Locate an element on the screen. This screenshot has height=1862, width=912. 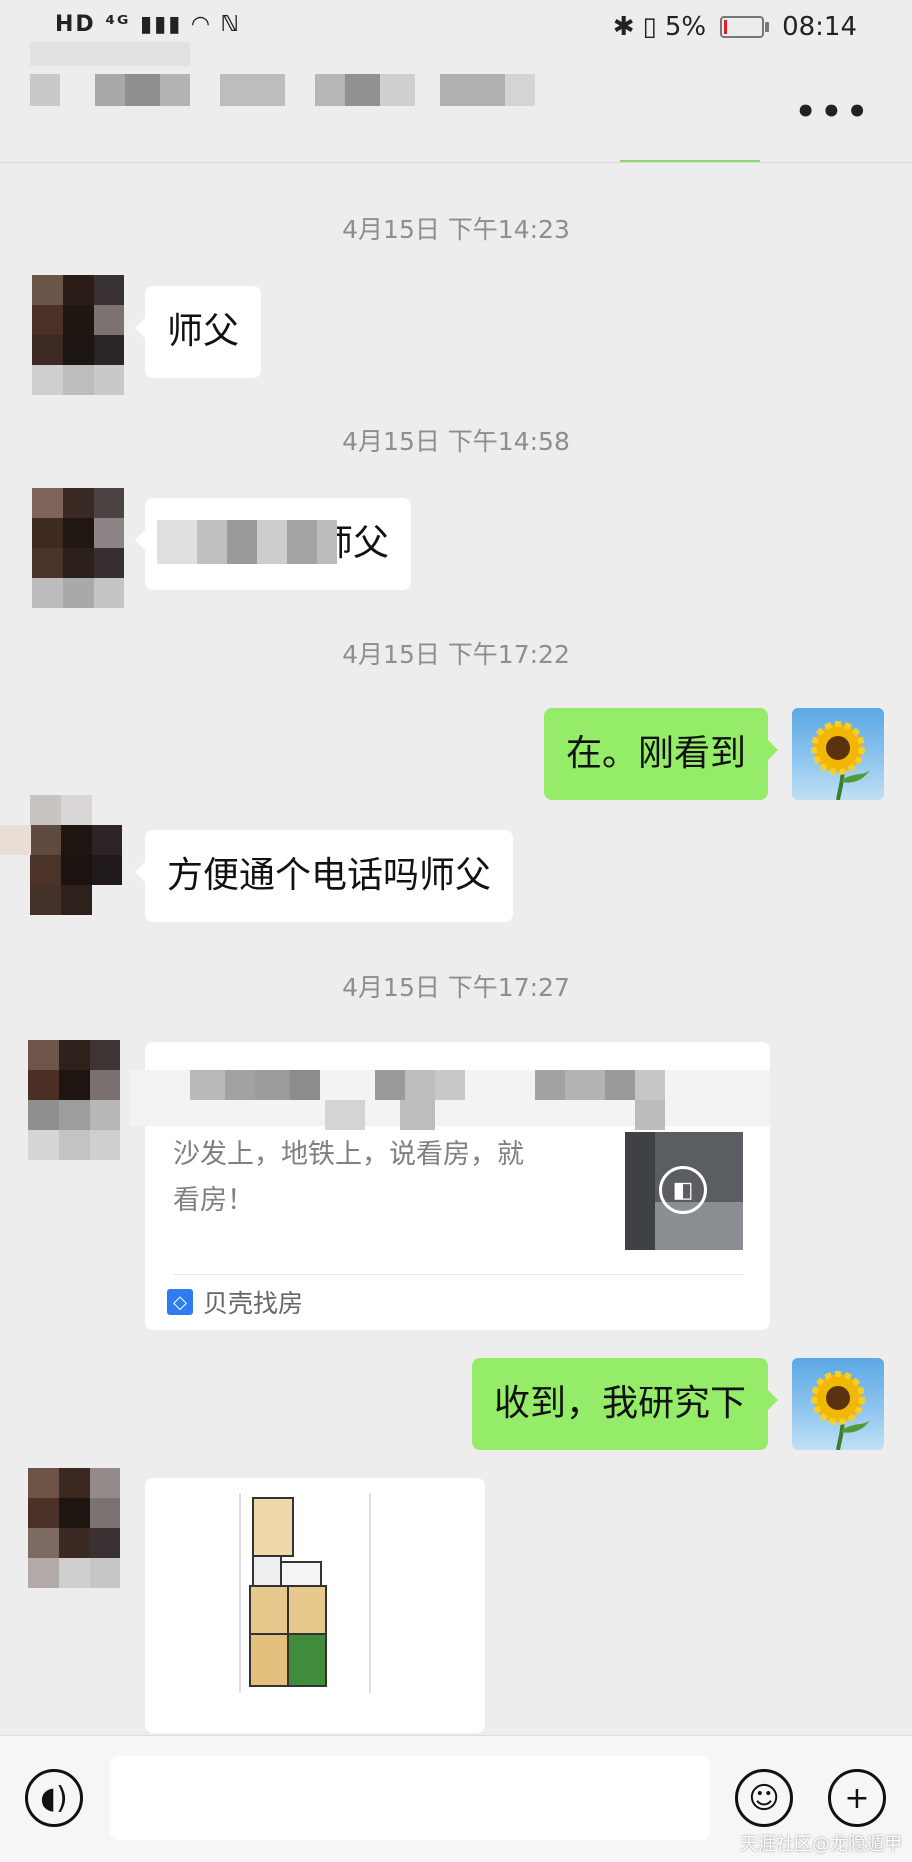
floorplan-drawing is located at coordinates (305, 1593).